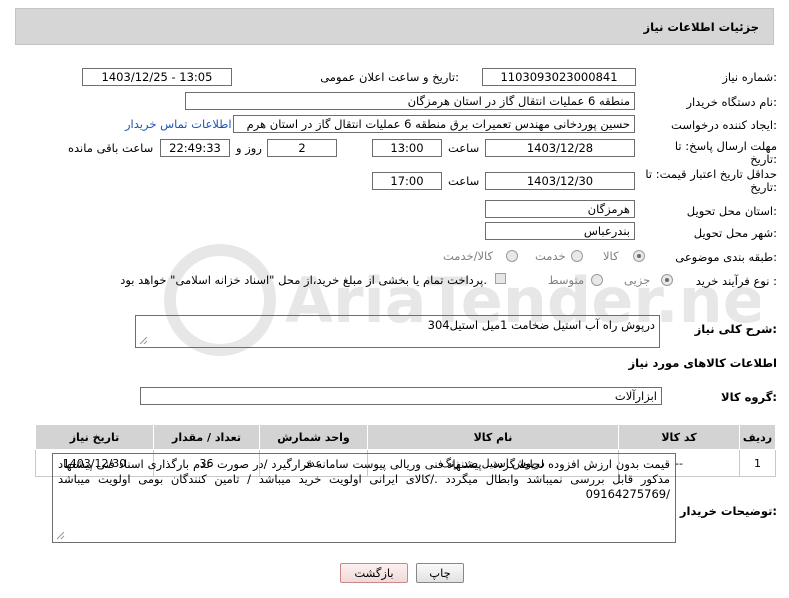 This screenshot has width=789, height=598. I want to click on back-button: بازگشت, so click(374, 573).